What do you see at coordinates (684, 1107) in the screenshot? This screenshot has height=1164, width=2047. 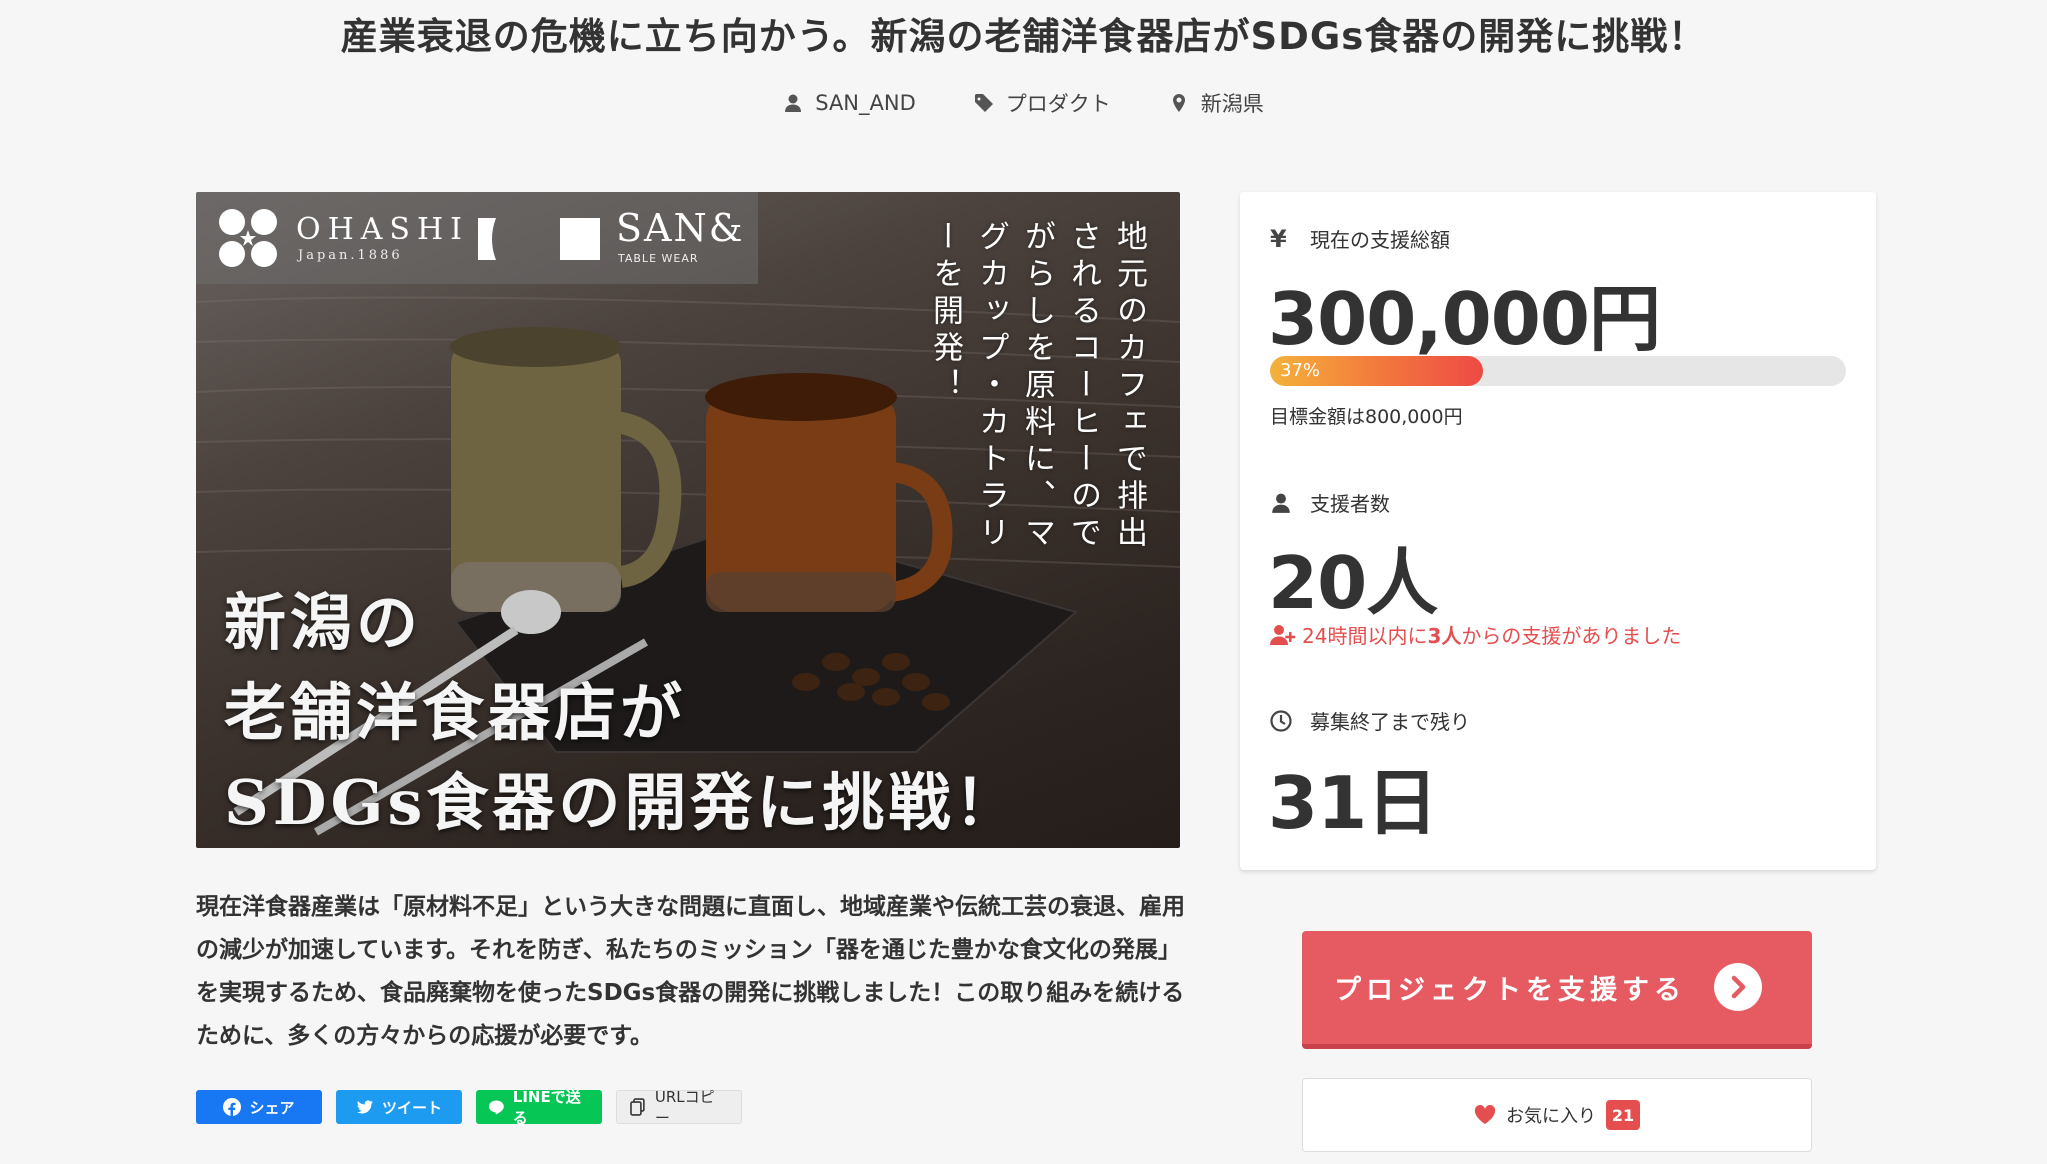 I see `url-copy-label: URLコピー` at bounding box center [684, 1107].